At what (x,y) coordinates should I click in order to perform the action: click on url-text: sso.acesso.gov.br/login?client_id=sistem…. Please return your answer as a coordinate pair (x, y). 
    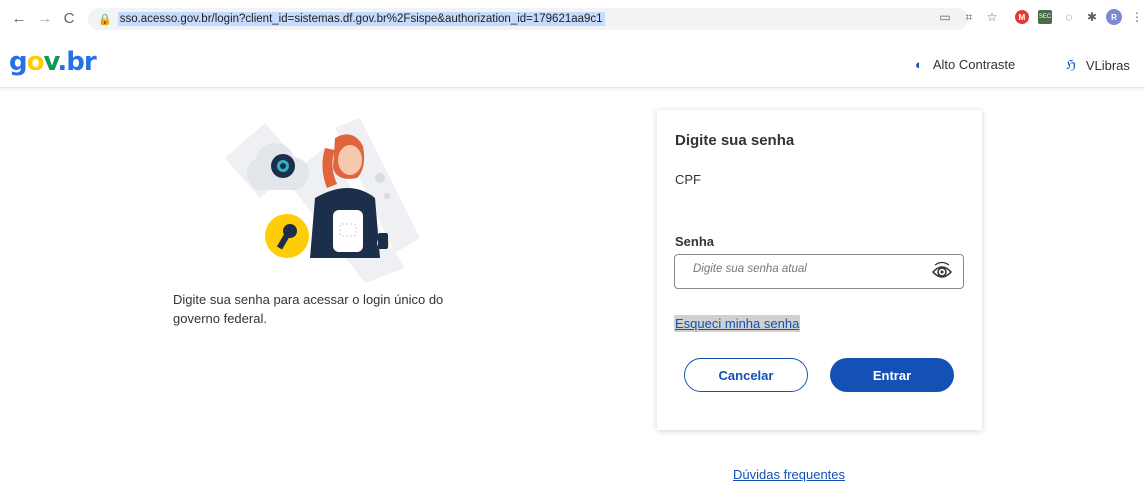
    Looking at the image, I should click on (361, 19).